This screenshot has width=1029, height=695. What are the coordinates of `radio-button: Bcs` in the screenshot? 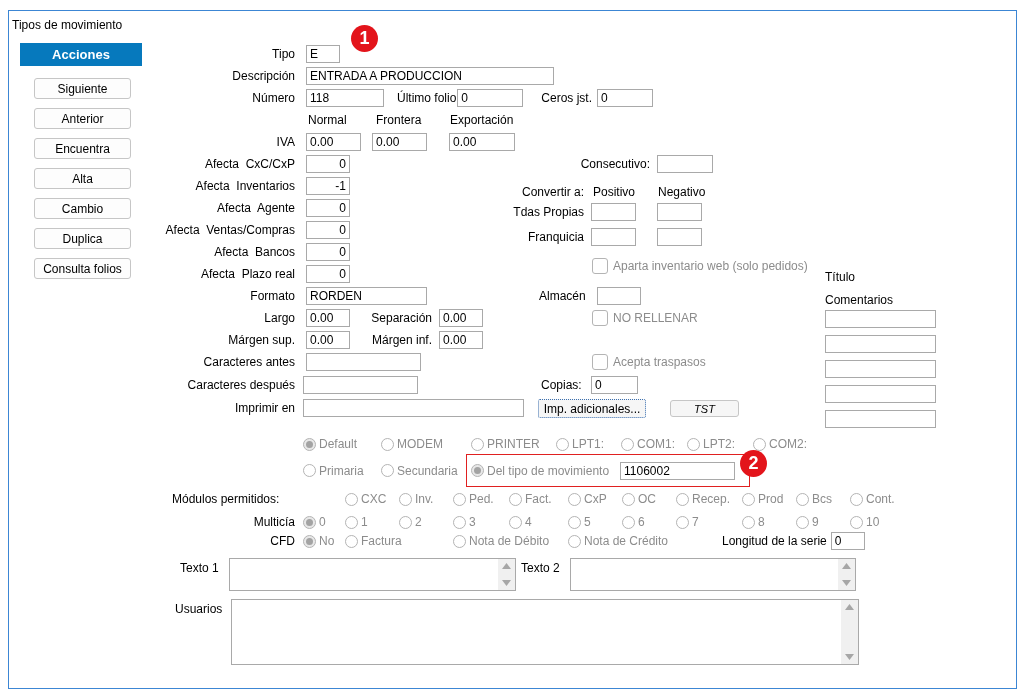 It's located at (814, 499).